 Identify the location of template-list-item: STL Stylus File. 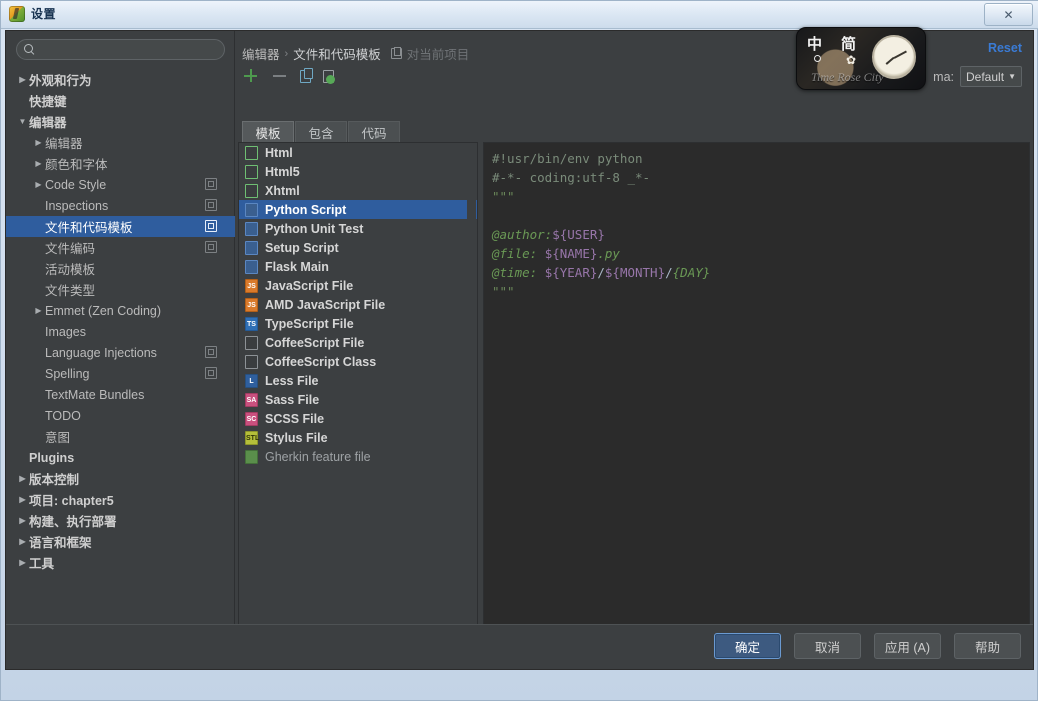
(358, 437).